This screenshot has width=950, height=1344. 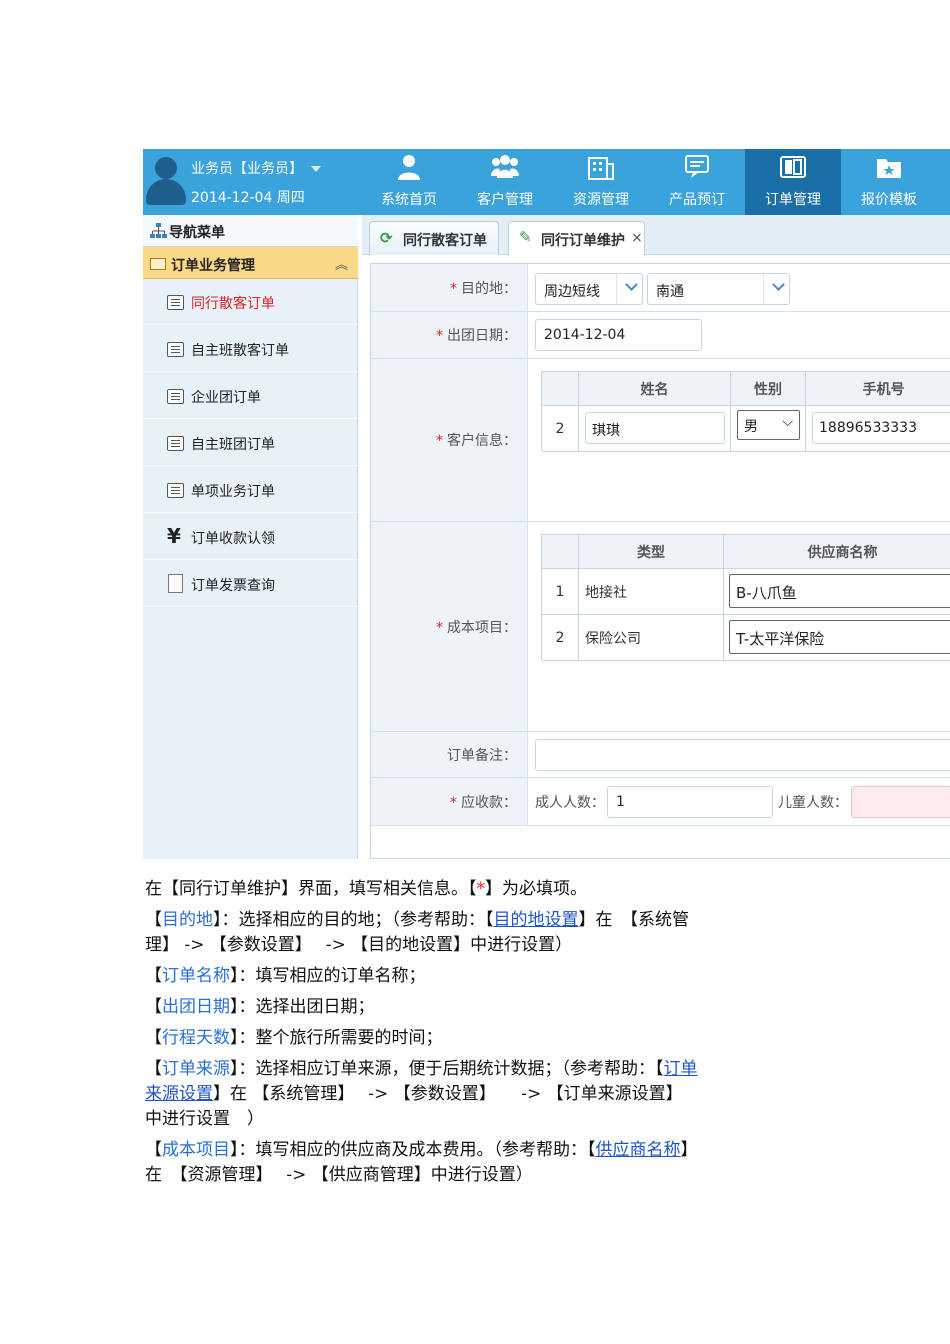 I want to click on nav-orders: 订单管理, so click(x=793, y=182).